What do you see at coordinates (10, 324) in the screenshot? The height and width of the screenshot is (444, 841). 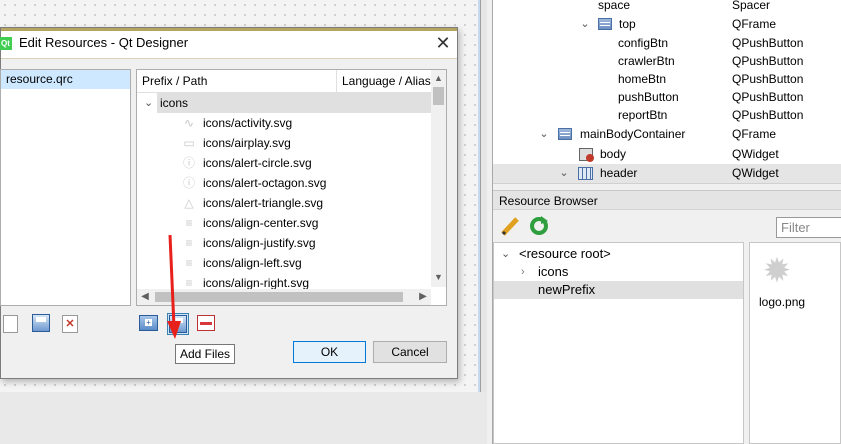 I see `new-resource-file-button` at bounding box center [10, 324].